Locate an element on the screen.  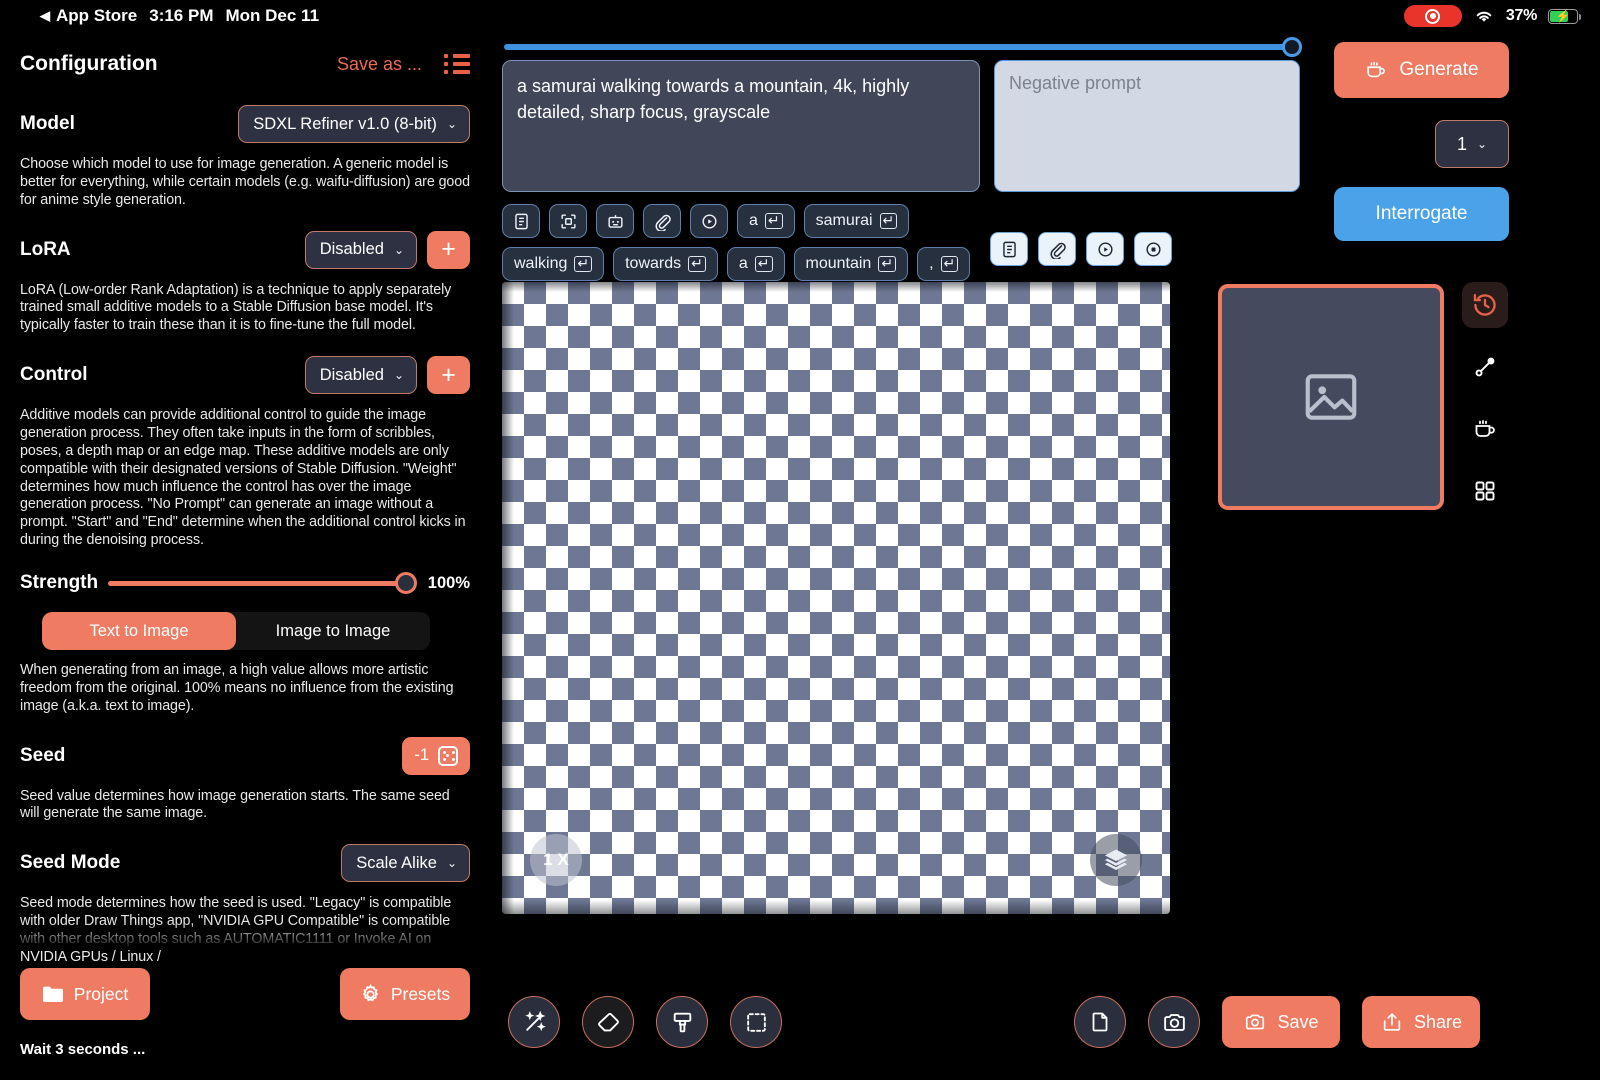
chip-label: a is located at coordinates (753, 220).